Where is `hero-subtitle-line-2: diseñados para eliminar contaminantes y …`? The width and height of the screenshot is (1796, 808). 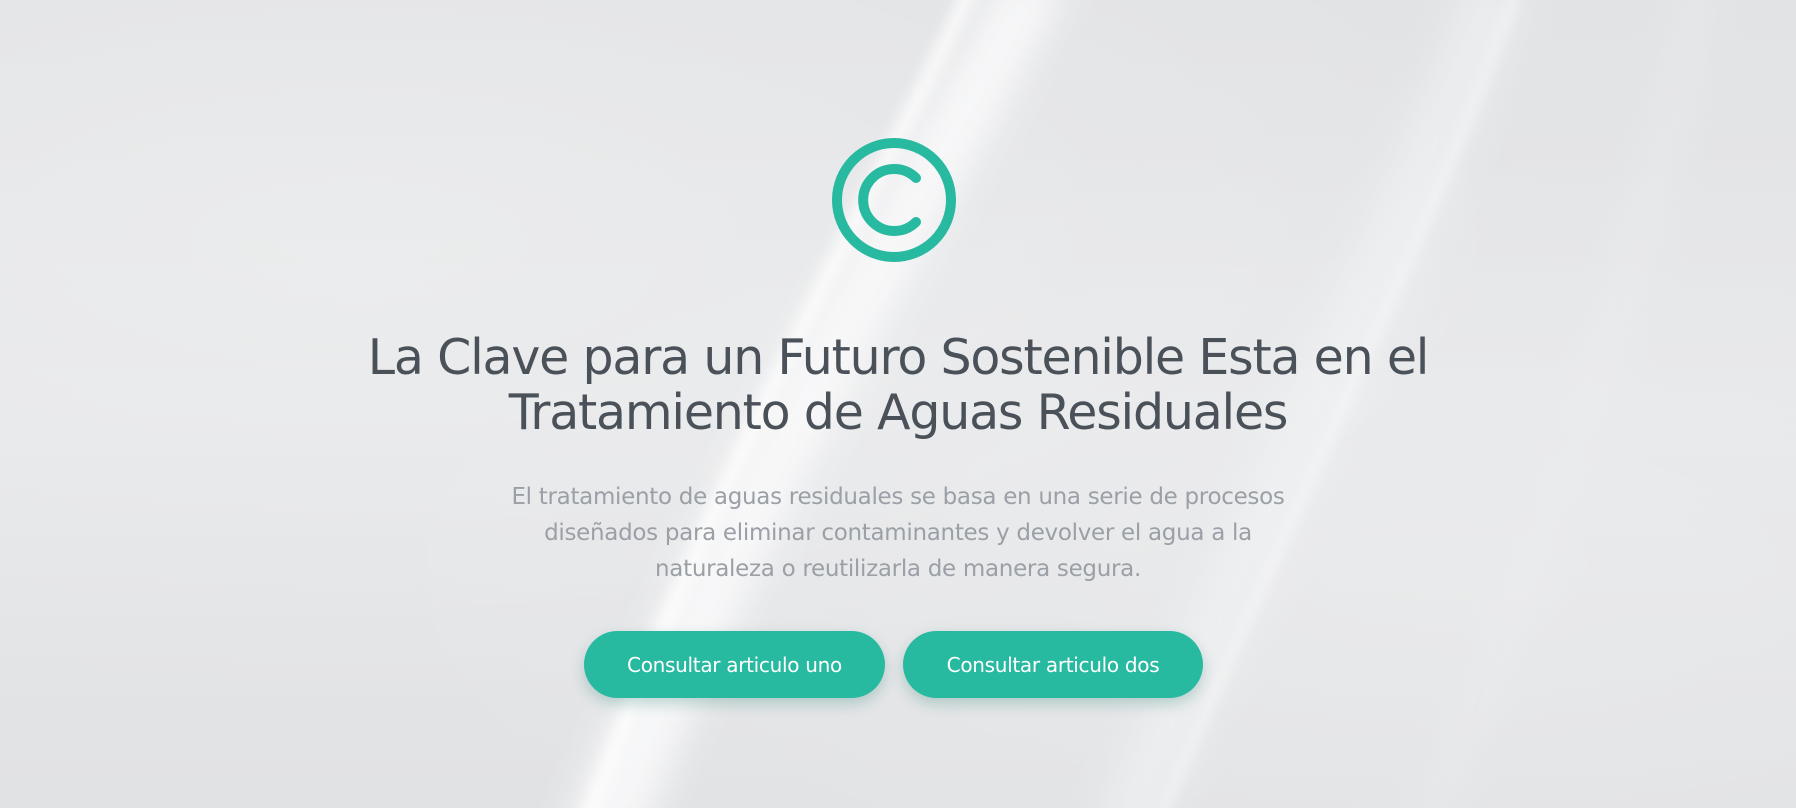 hero-subtitle-line-2: diseñados para eliminar contaminantes y … is located at coordinates (898, 533).